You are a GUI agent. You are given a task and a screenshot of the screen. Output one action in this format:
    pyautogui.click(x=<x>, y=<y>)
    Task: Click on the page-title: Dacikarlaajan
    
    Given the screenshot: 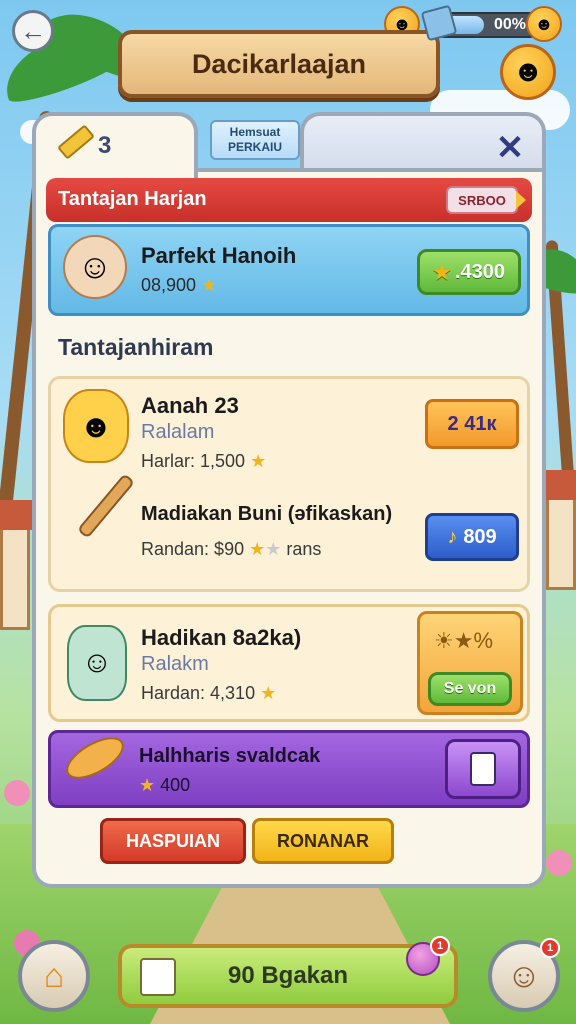 What is the action you would take?
    pyautogui.click(x=279, y=64)
    